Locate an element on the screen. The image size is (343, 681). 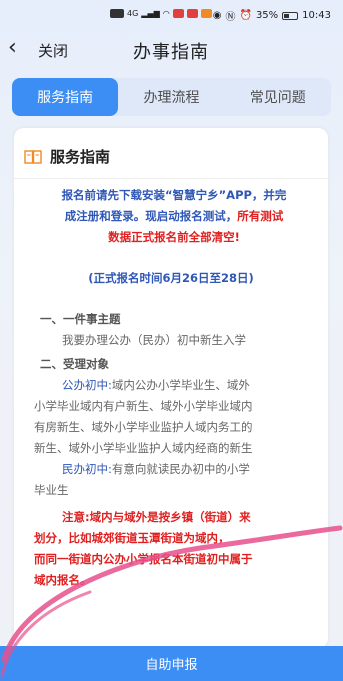
eye-icon: ◉ is located at coordinates (217, 15).